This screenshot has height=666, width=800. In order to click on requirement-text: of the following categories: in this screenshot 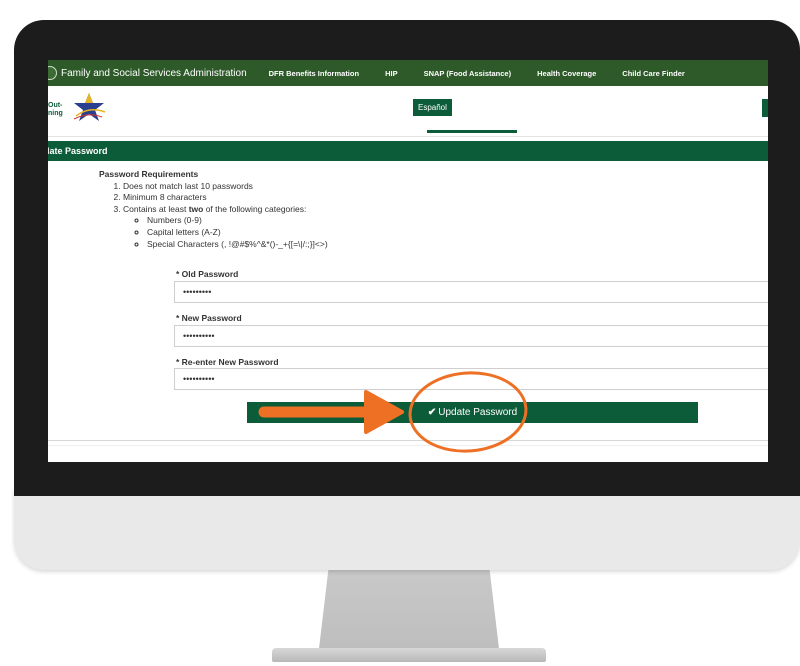, I will do `click(255, 208)`.